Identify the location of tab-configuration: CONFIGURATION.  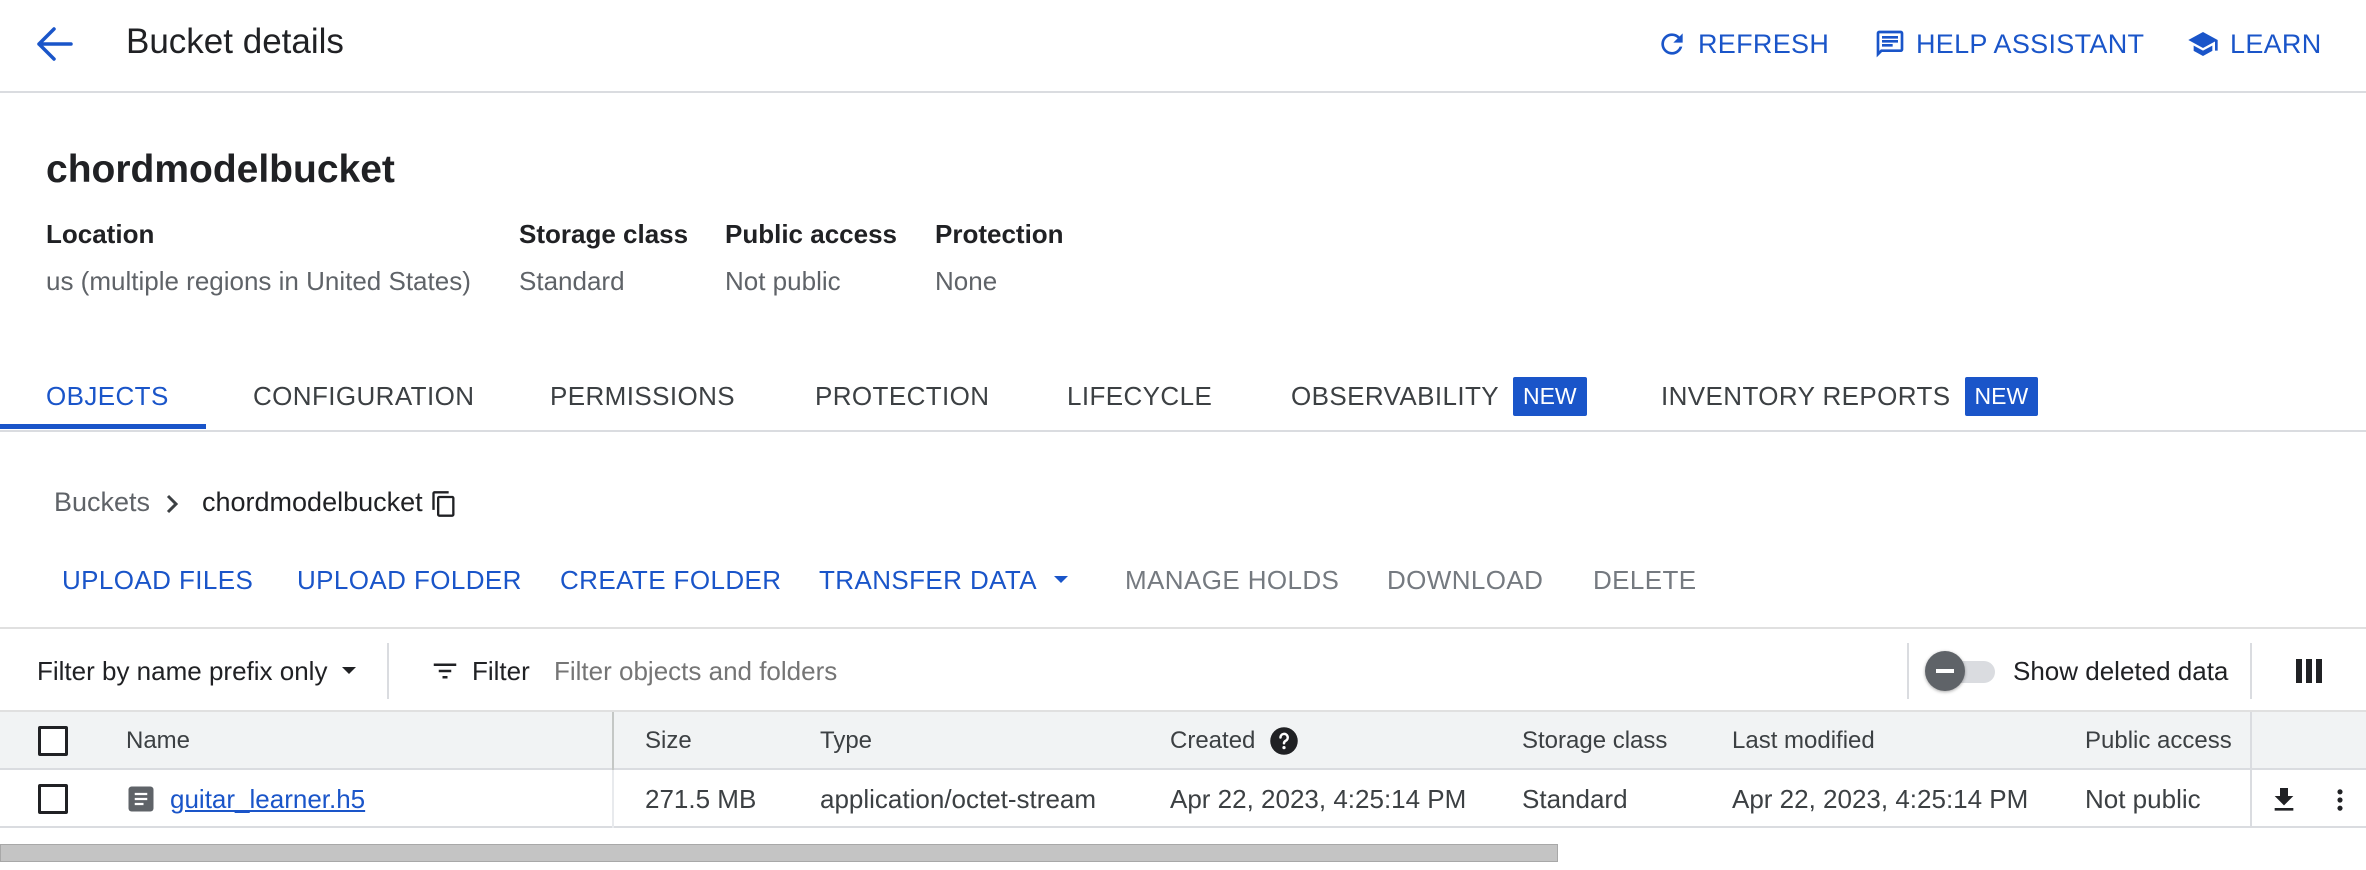
(363, 396).